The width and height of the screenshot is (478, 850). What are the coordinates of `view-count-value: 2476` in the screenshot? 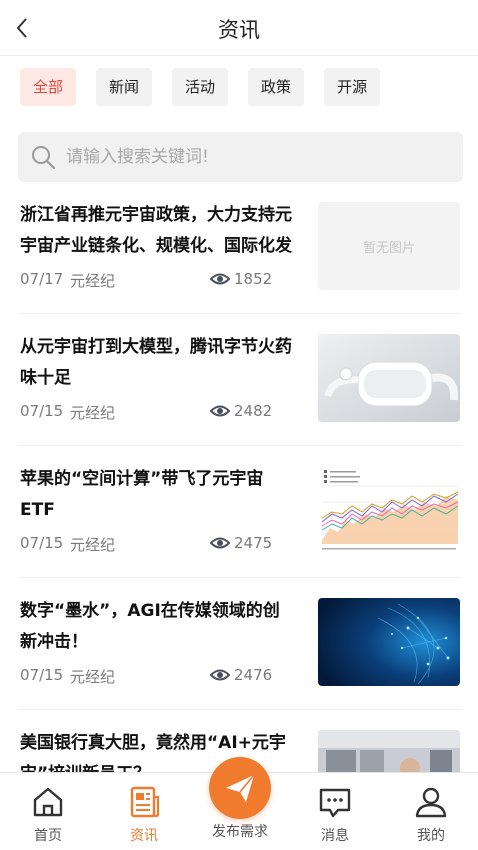 It's located at (253, 675).